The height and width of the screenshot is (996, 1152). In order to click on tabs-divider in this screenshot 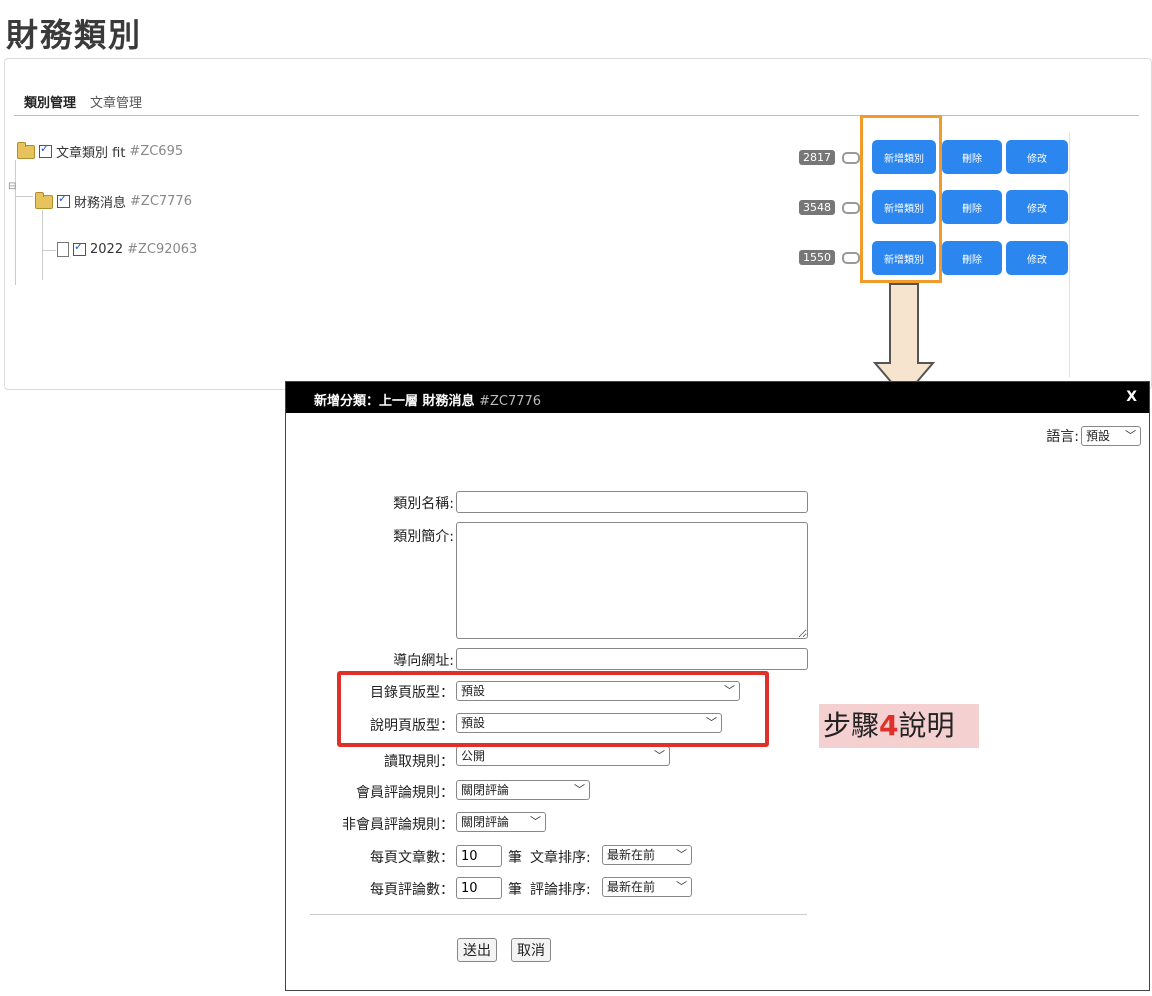, I will do `click(576, 115)`.